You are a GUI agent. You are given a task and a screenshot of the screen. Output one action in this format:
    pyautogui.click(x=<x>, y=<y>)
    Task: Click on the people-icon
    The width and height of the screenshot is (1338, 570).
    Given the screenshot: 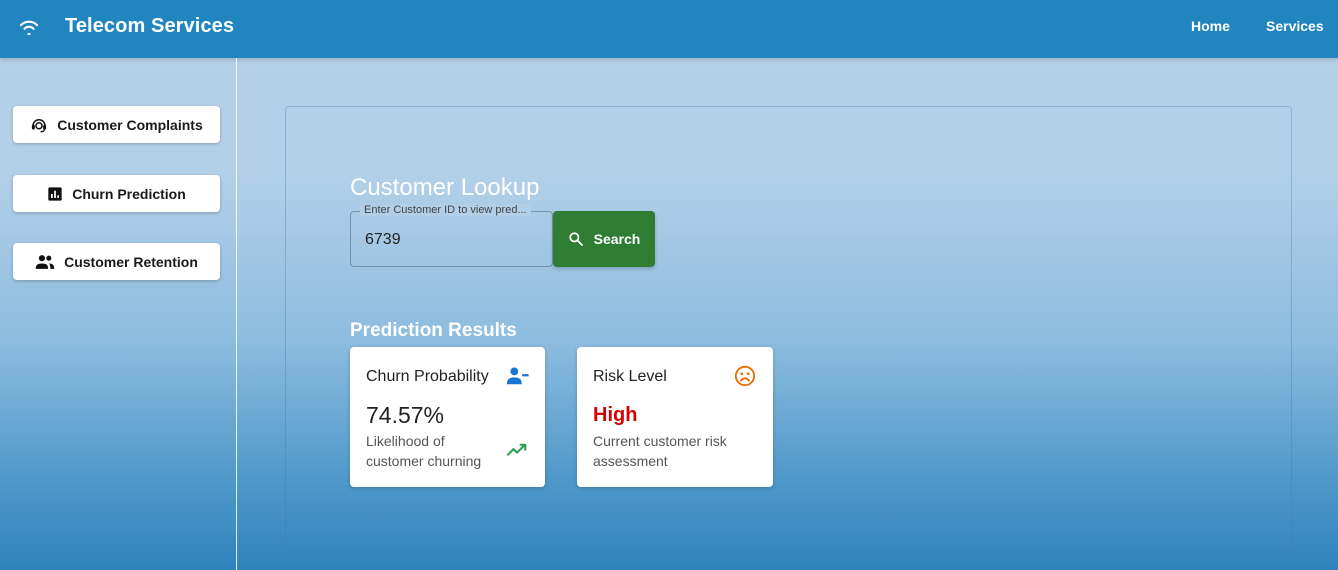 What is the action you would take?
    pyautogui.click(x=45, y=261)
    